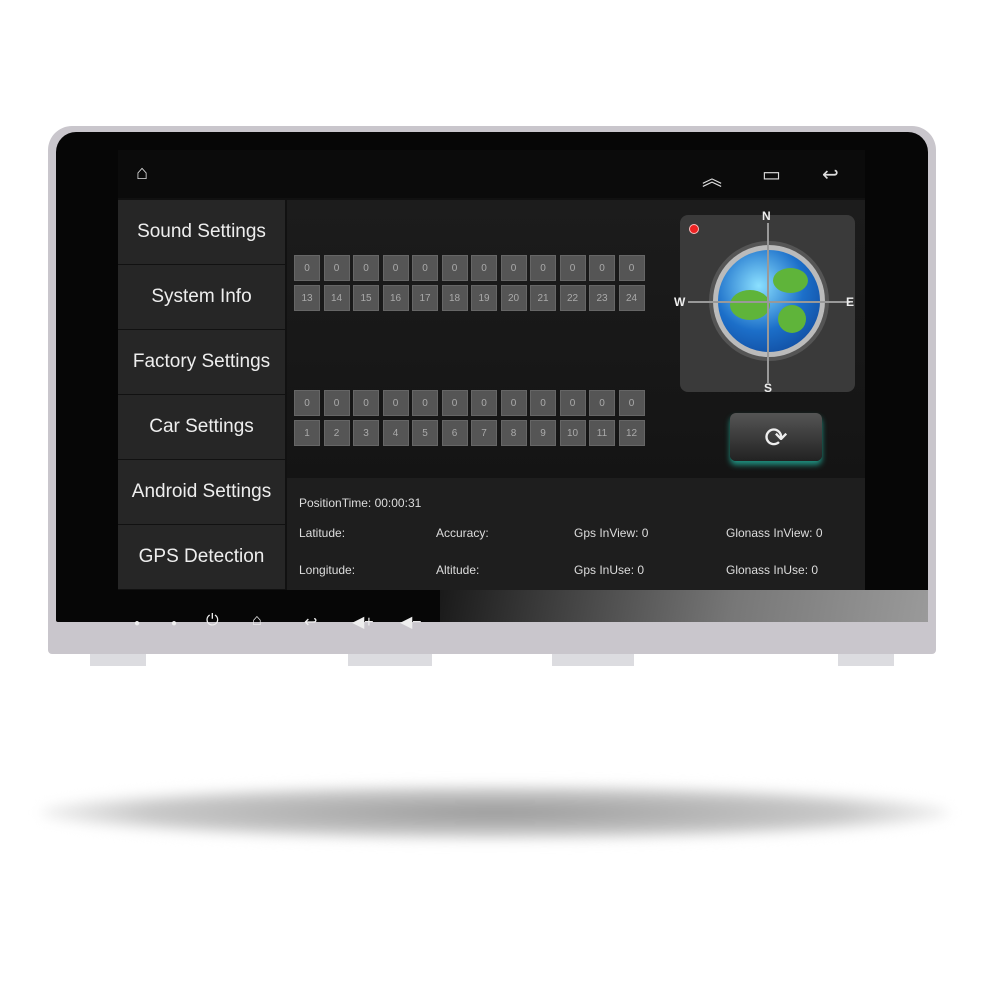 The width and height of the screenshot is (1000, 1000). Describe the element at coordinates (395, 433) in the screenshot. I see `satellite-id-cell: 4` at that location.